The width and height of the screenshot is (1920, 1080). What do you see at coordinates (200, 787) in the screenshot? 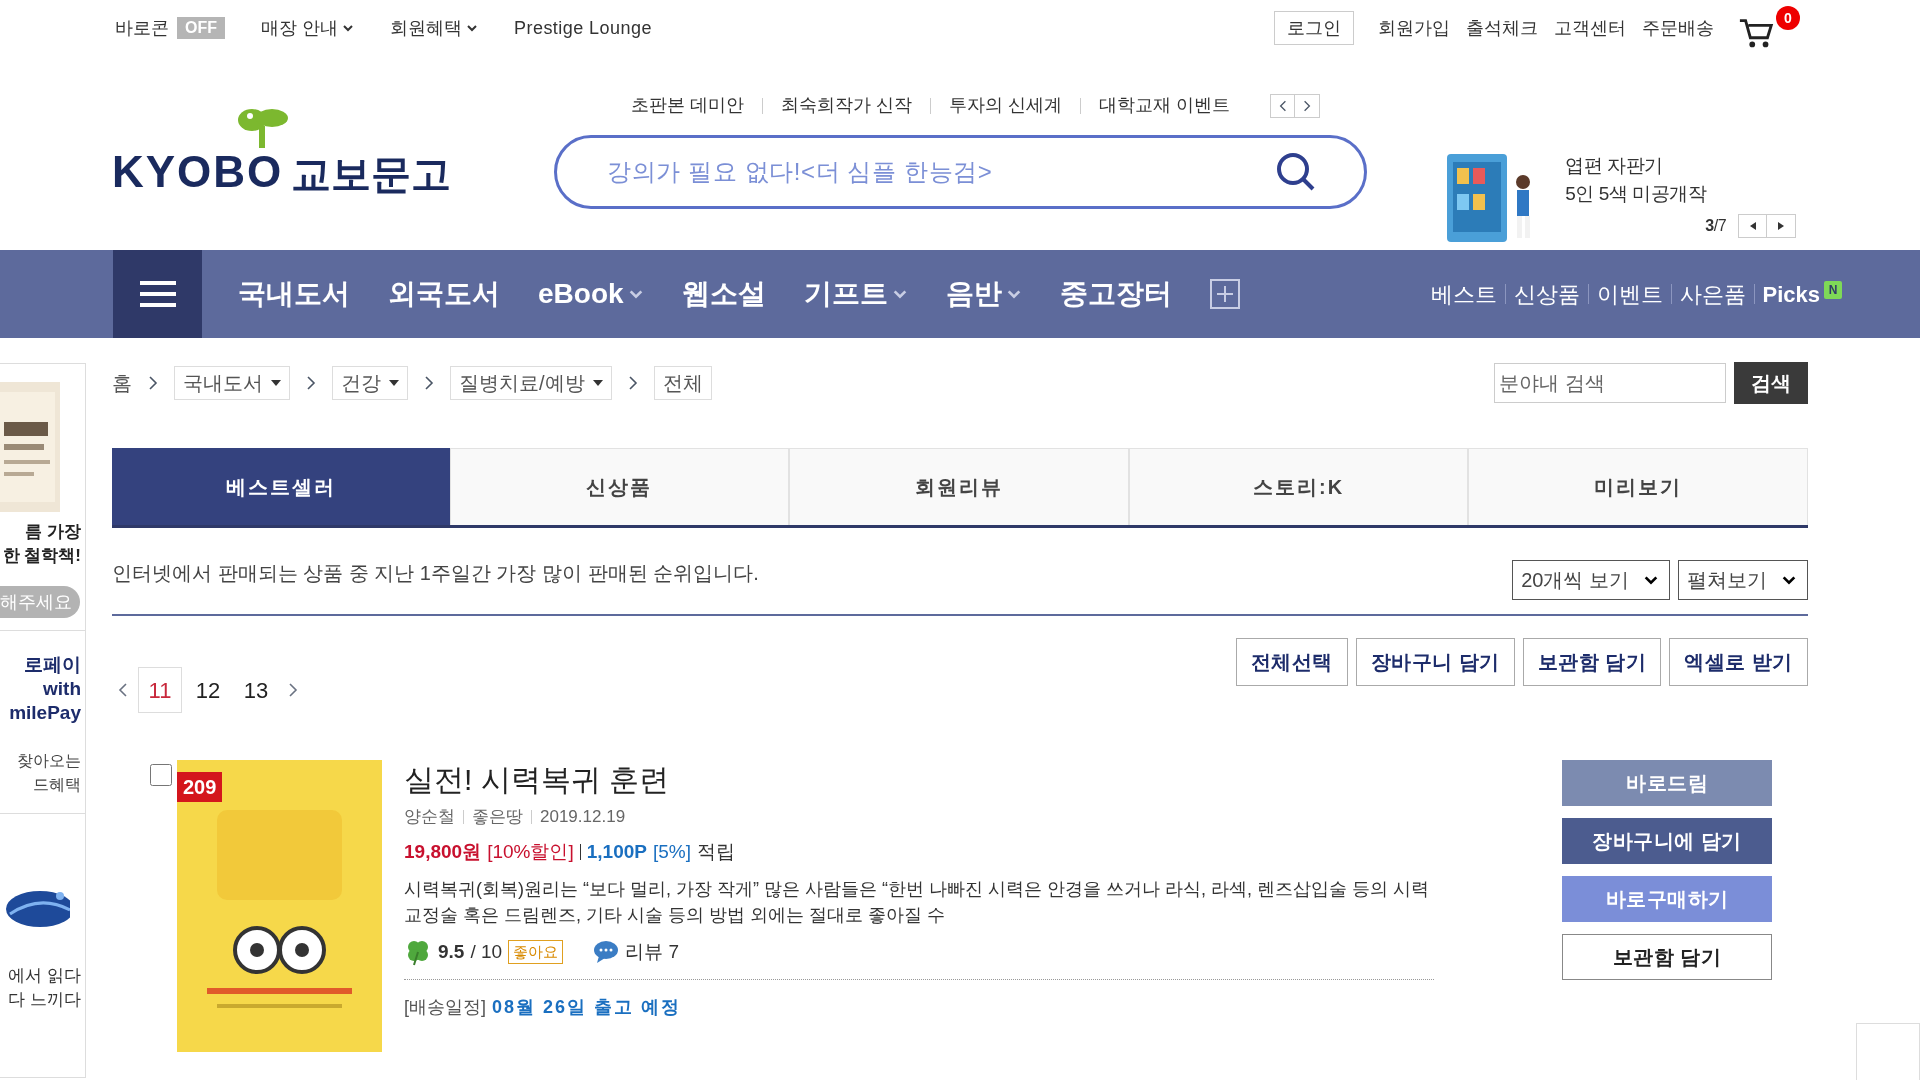
I see `rank-badge: 209` at bounding box center [200, 787].